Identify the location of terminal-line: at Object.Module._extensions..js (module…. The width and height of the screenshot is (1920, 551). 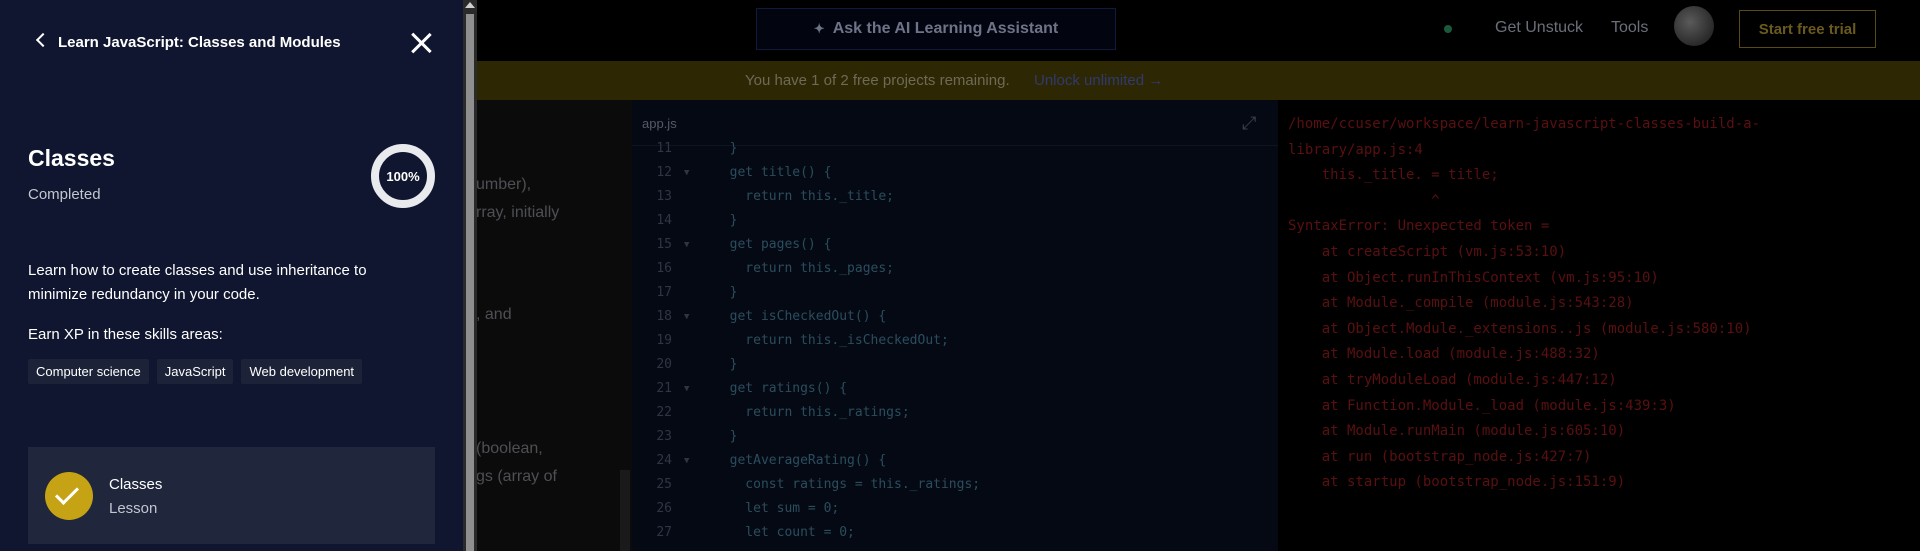
(1520, 328).